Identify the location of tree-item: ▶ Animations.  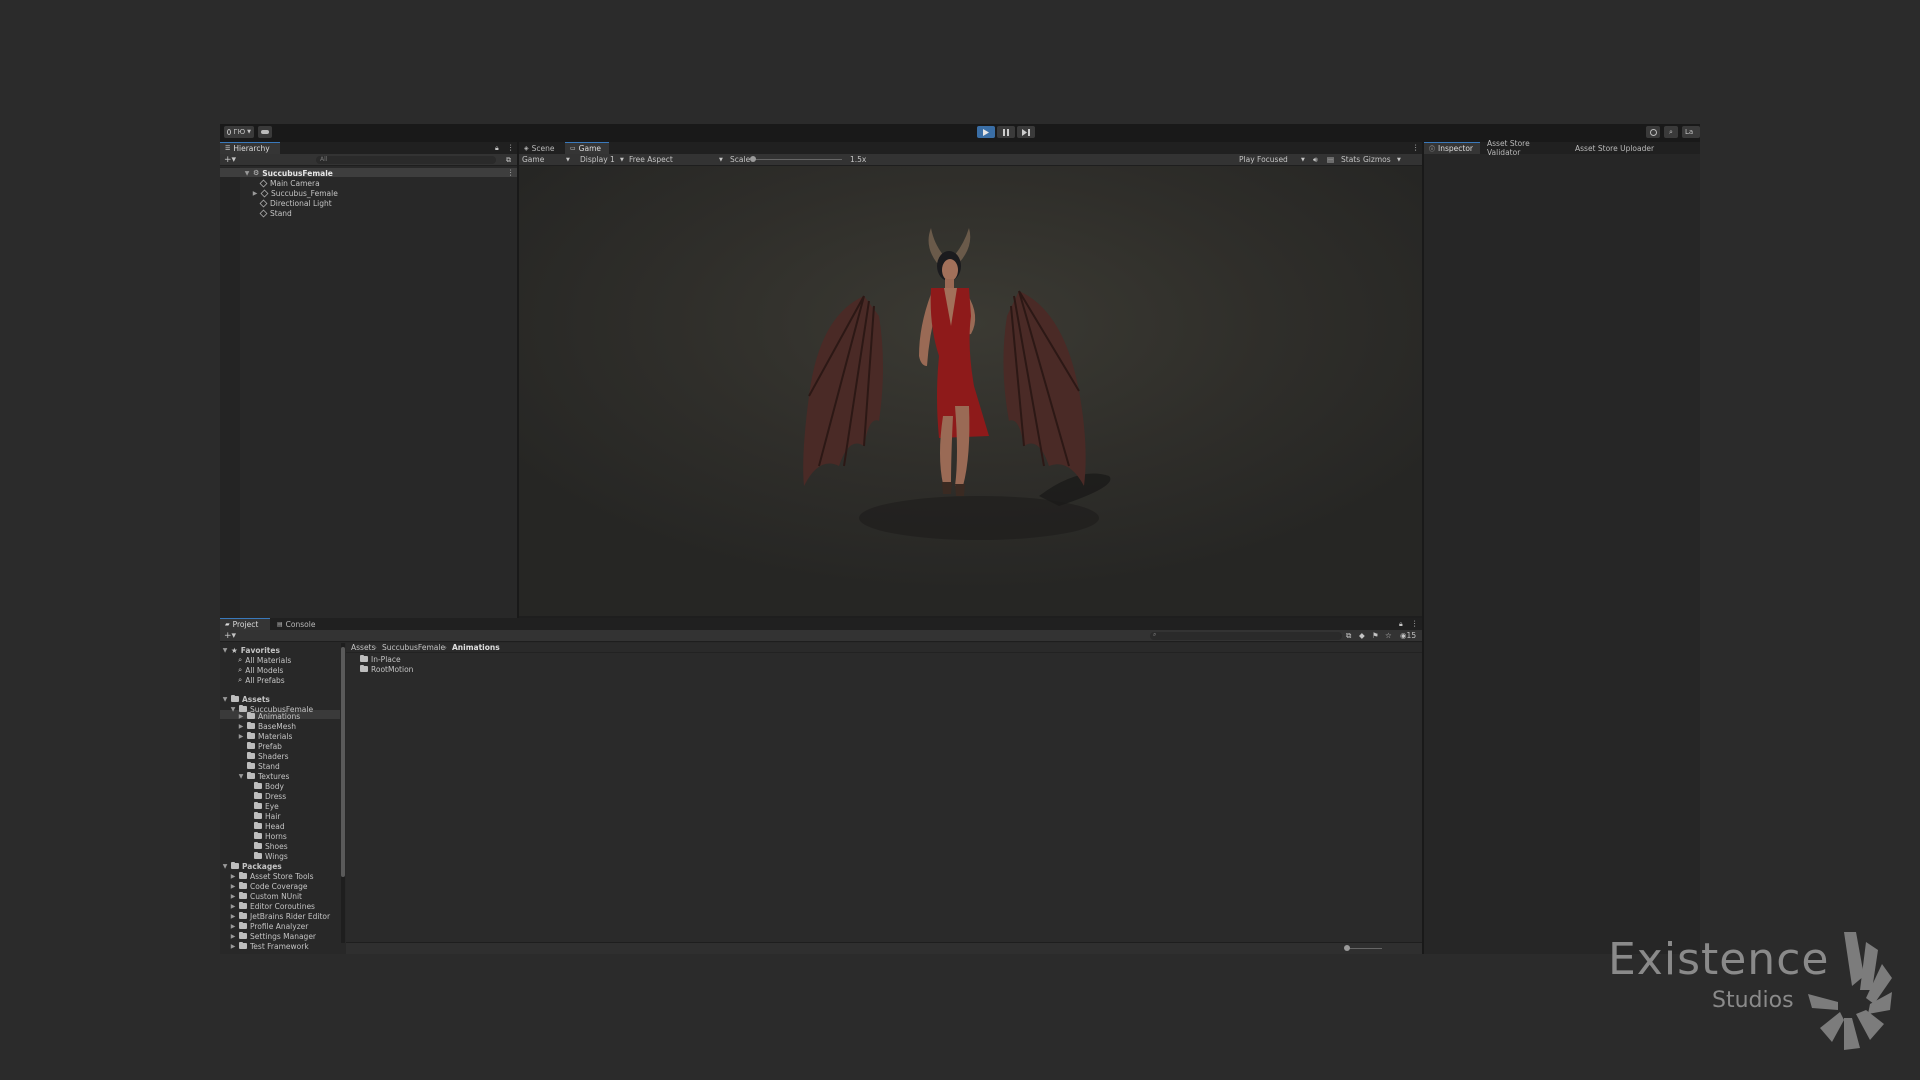
(269, 716).